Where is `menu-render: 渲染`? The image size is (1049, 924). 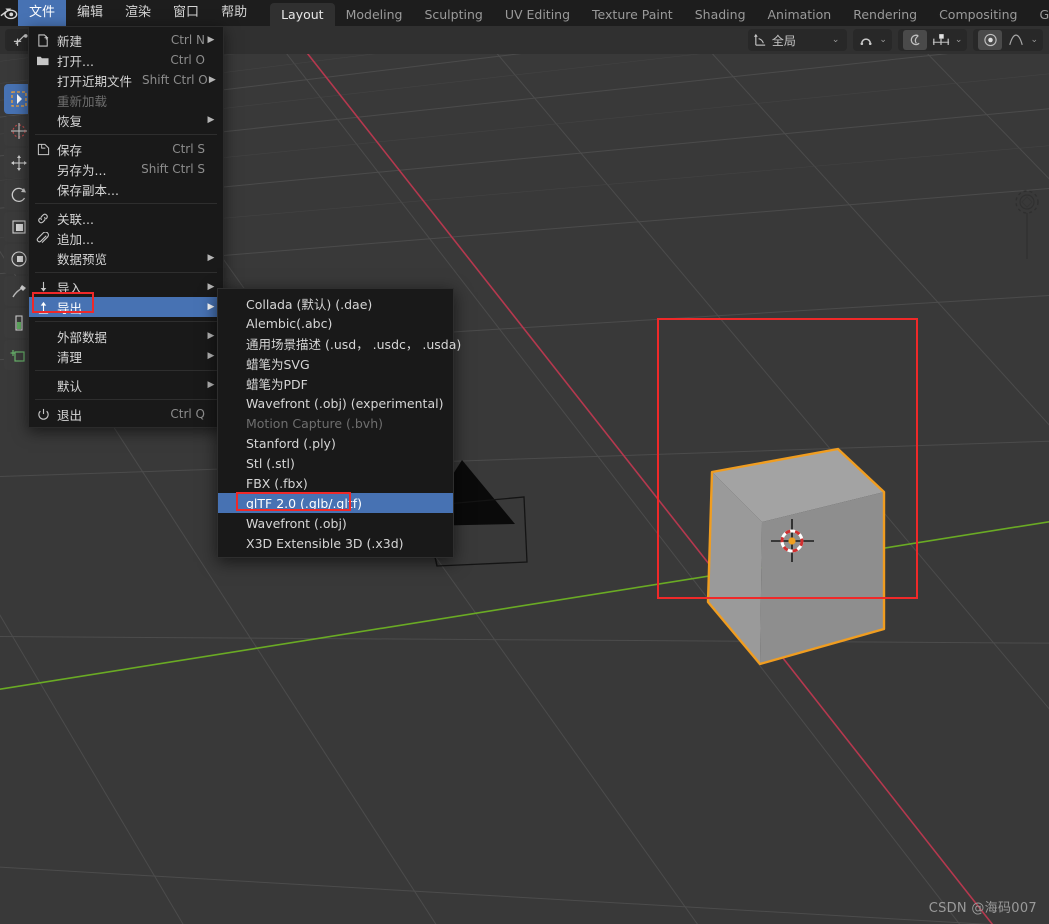 menu-render: 渲染 is located at coordinates (138, 13).